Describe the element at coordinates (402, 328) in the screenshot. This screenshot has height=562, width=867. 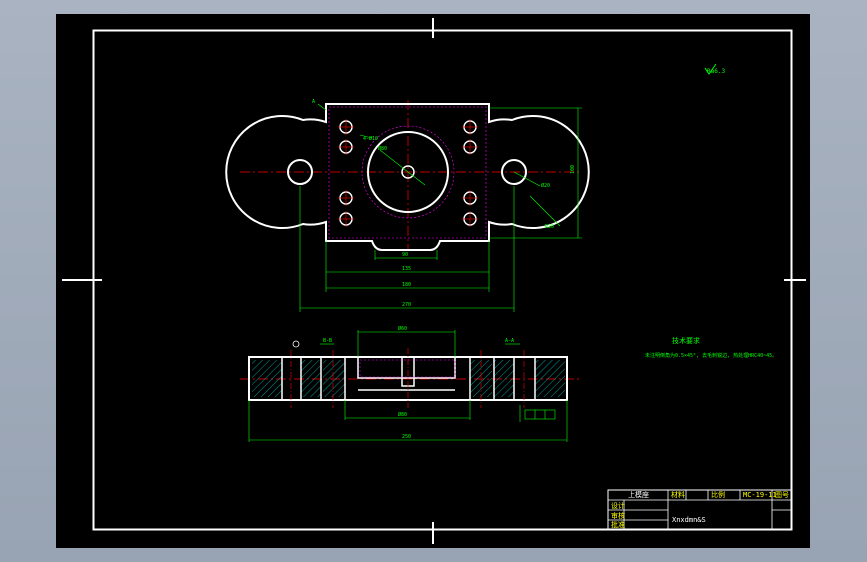
I see `dim-section-top: Ø60` at that location.